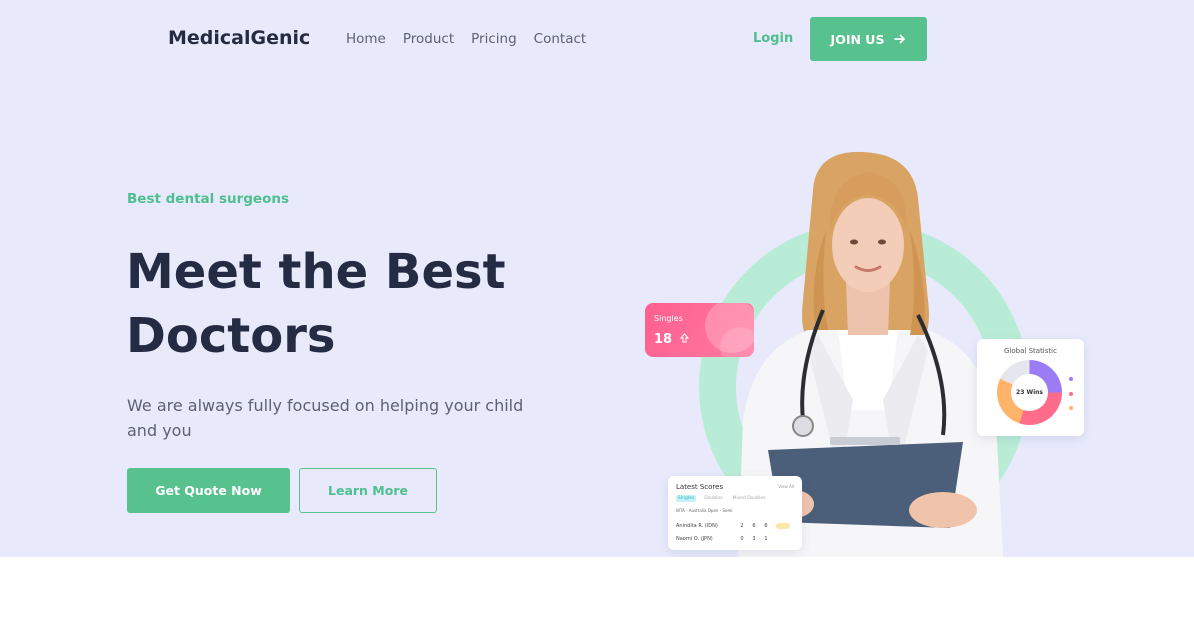 The width and height of the screenshot is (1194, 618). What do you see at coordinates (742, 539) in the screenshot?
I see `set-score: 0` at bounding box center [742, 539].